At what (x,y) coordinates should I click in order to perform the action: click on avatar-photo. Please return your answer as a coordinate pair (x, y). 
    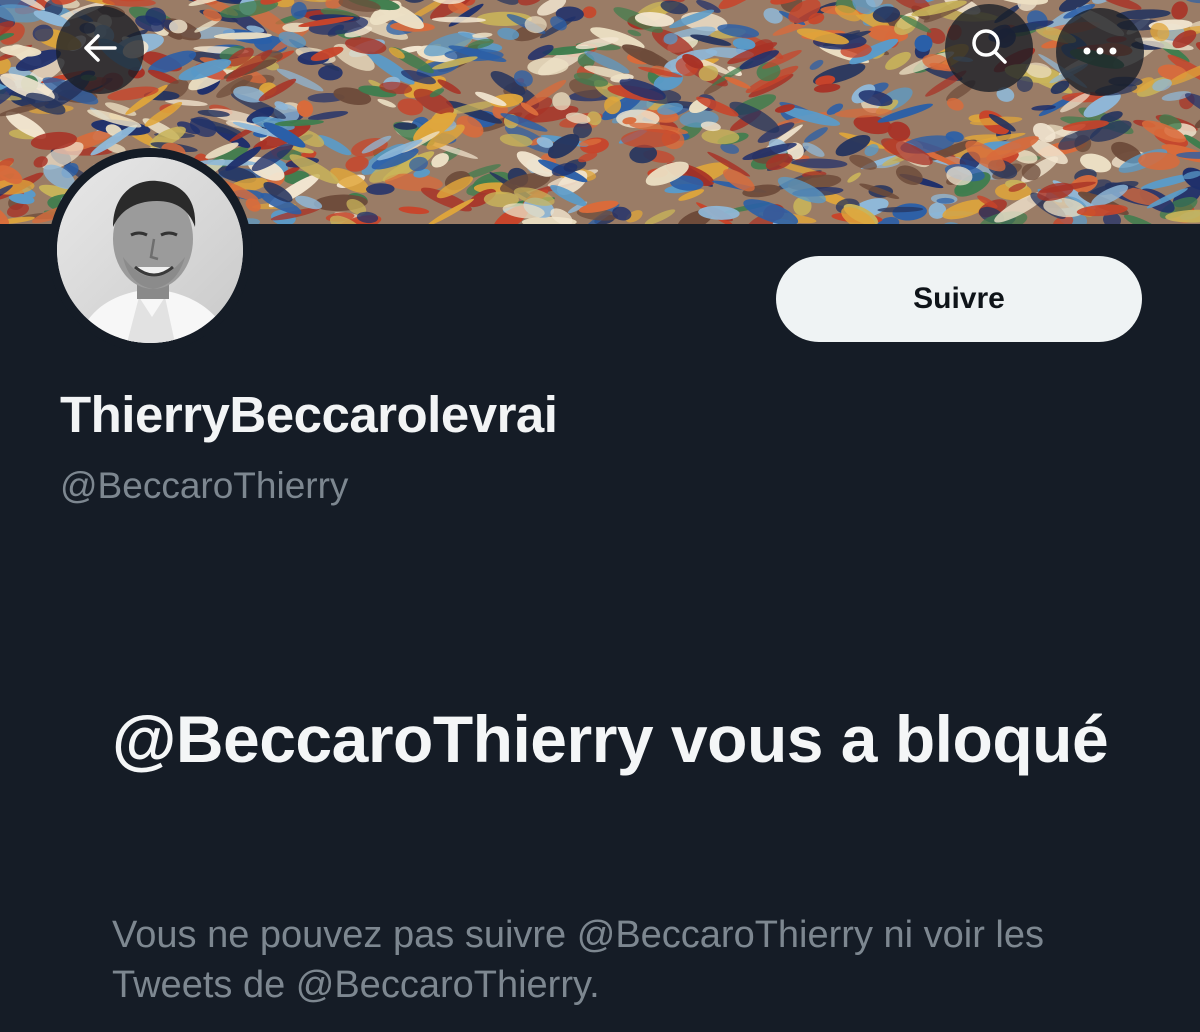
    Looking at the image, I should click on (150, 250).